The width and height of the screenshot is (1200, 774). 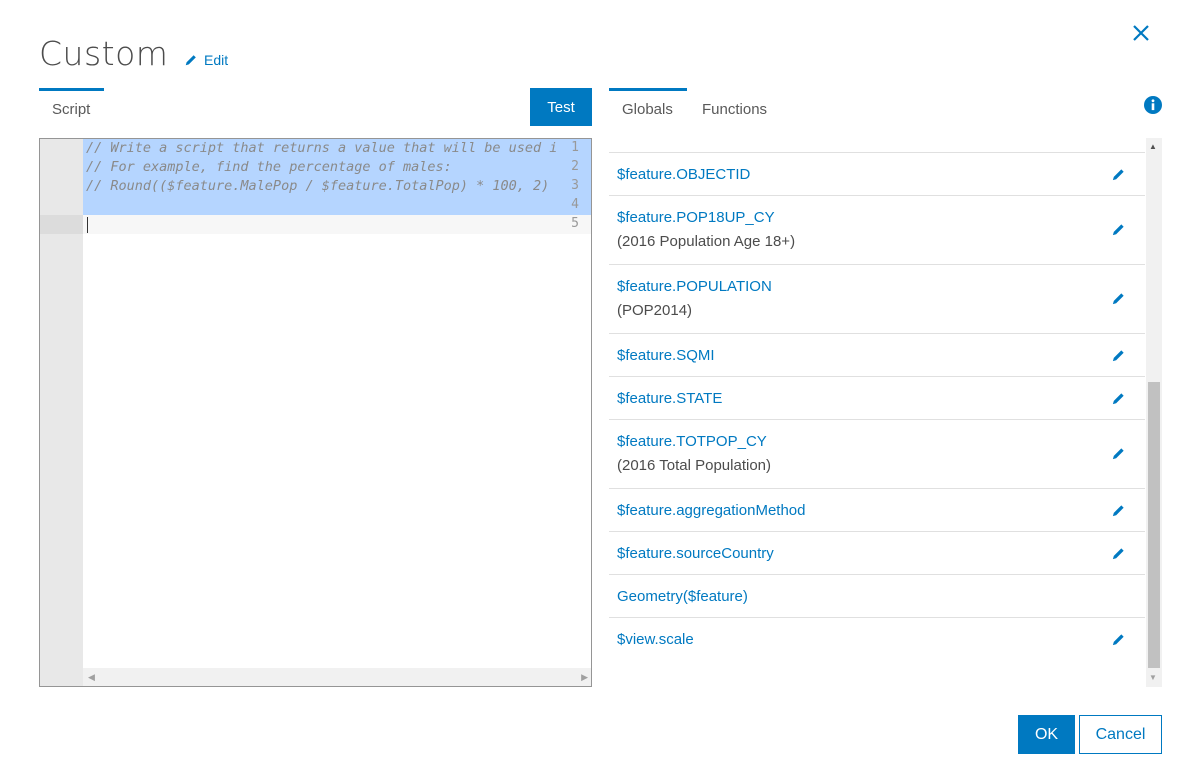 What do you see at coordinates (561, 107) in the screenshot?
I see `test-button: Test` at bounding box center [561, 107].